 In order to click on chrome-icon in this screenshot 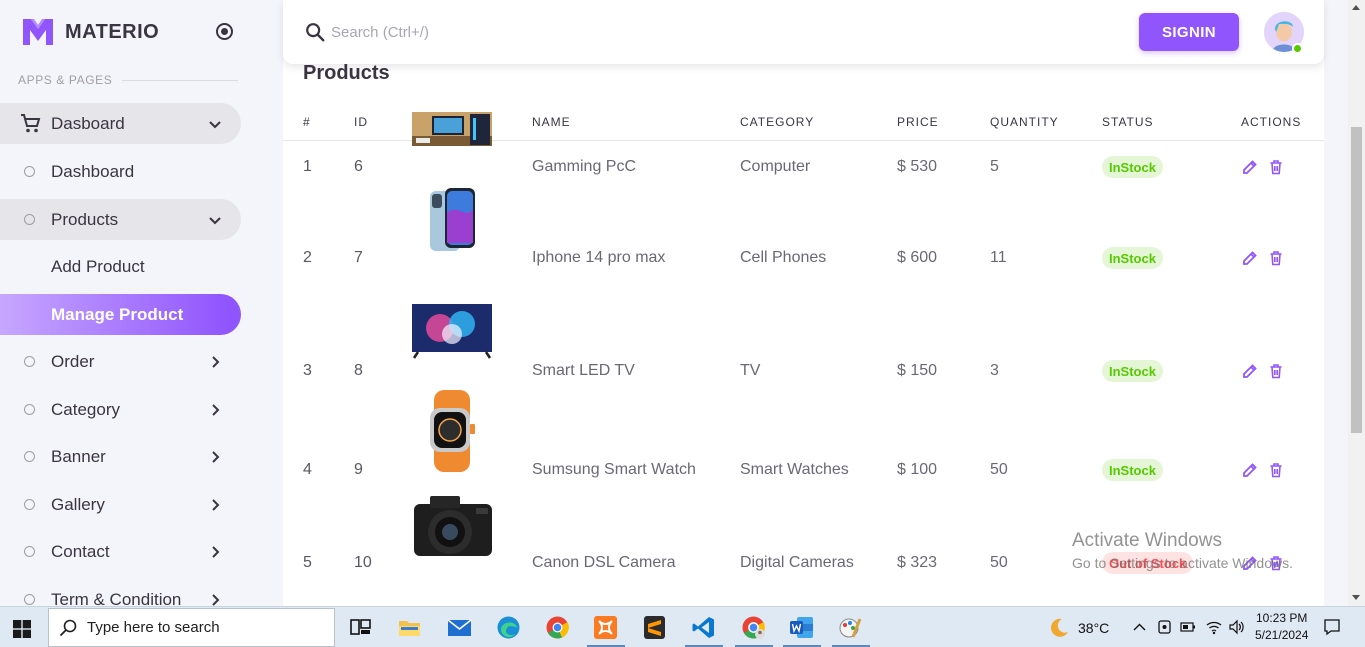, I will do `click(557, 627)`.